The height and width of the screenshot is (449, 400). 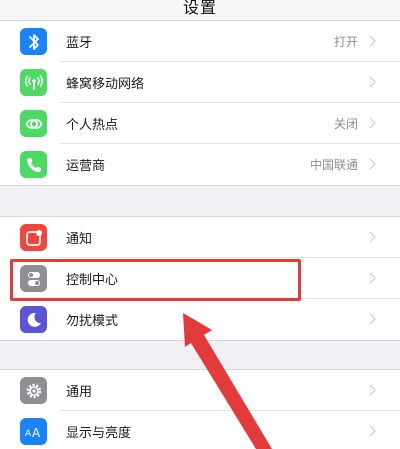 What do you see at coordinates (33, 164) in the screenshot?
I see `phone-icon` at bounding box center [33, 164].